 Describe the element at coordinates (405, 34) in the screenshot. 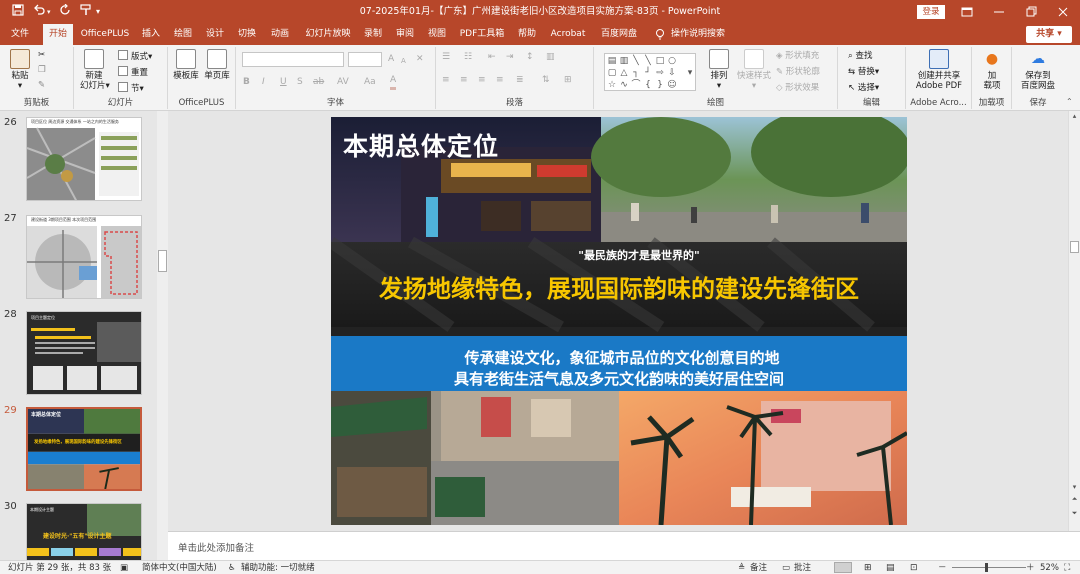

I see `tab-review: 审阅` at that location.